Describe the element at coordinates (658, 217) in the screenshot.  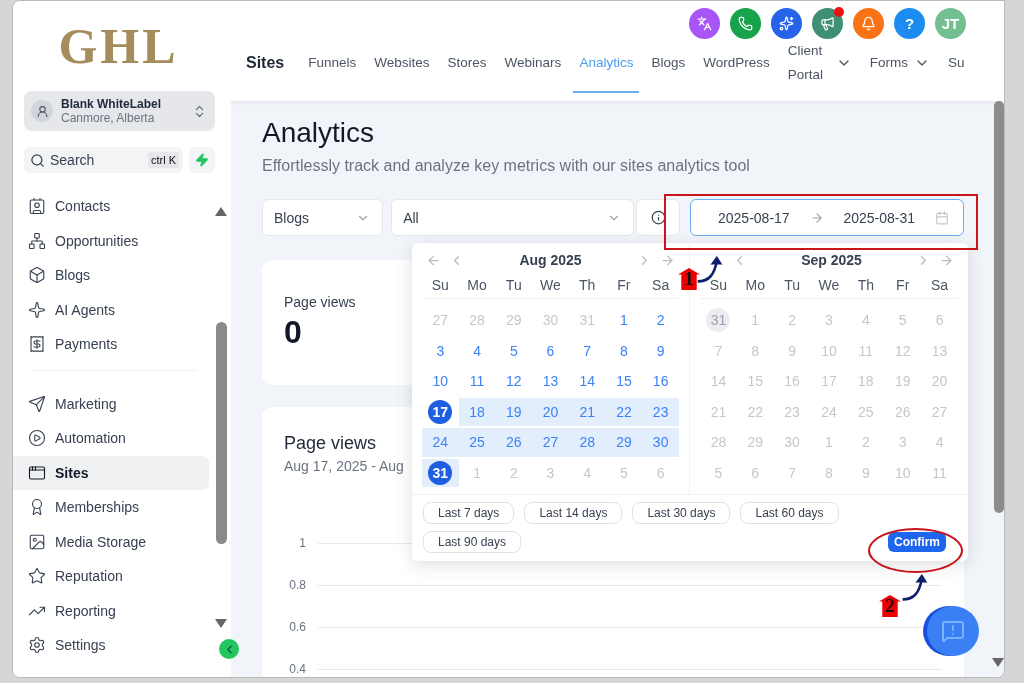
I see `info-button` at that location.